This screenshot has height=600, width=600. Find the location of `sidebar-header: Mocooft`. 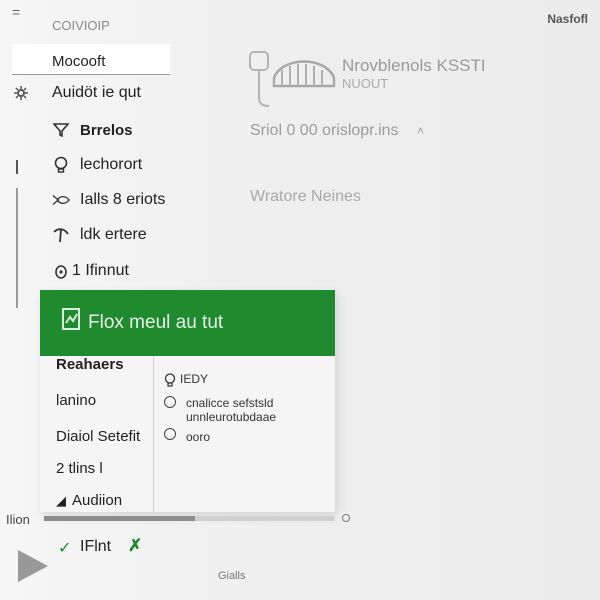

sidebar-header: Mocooft is located at coordinates (91, 59).